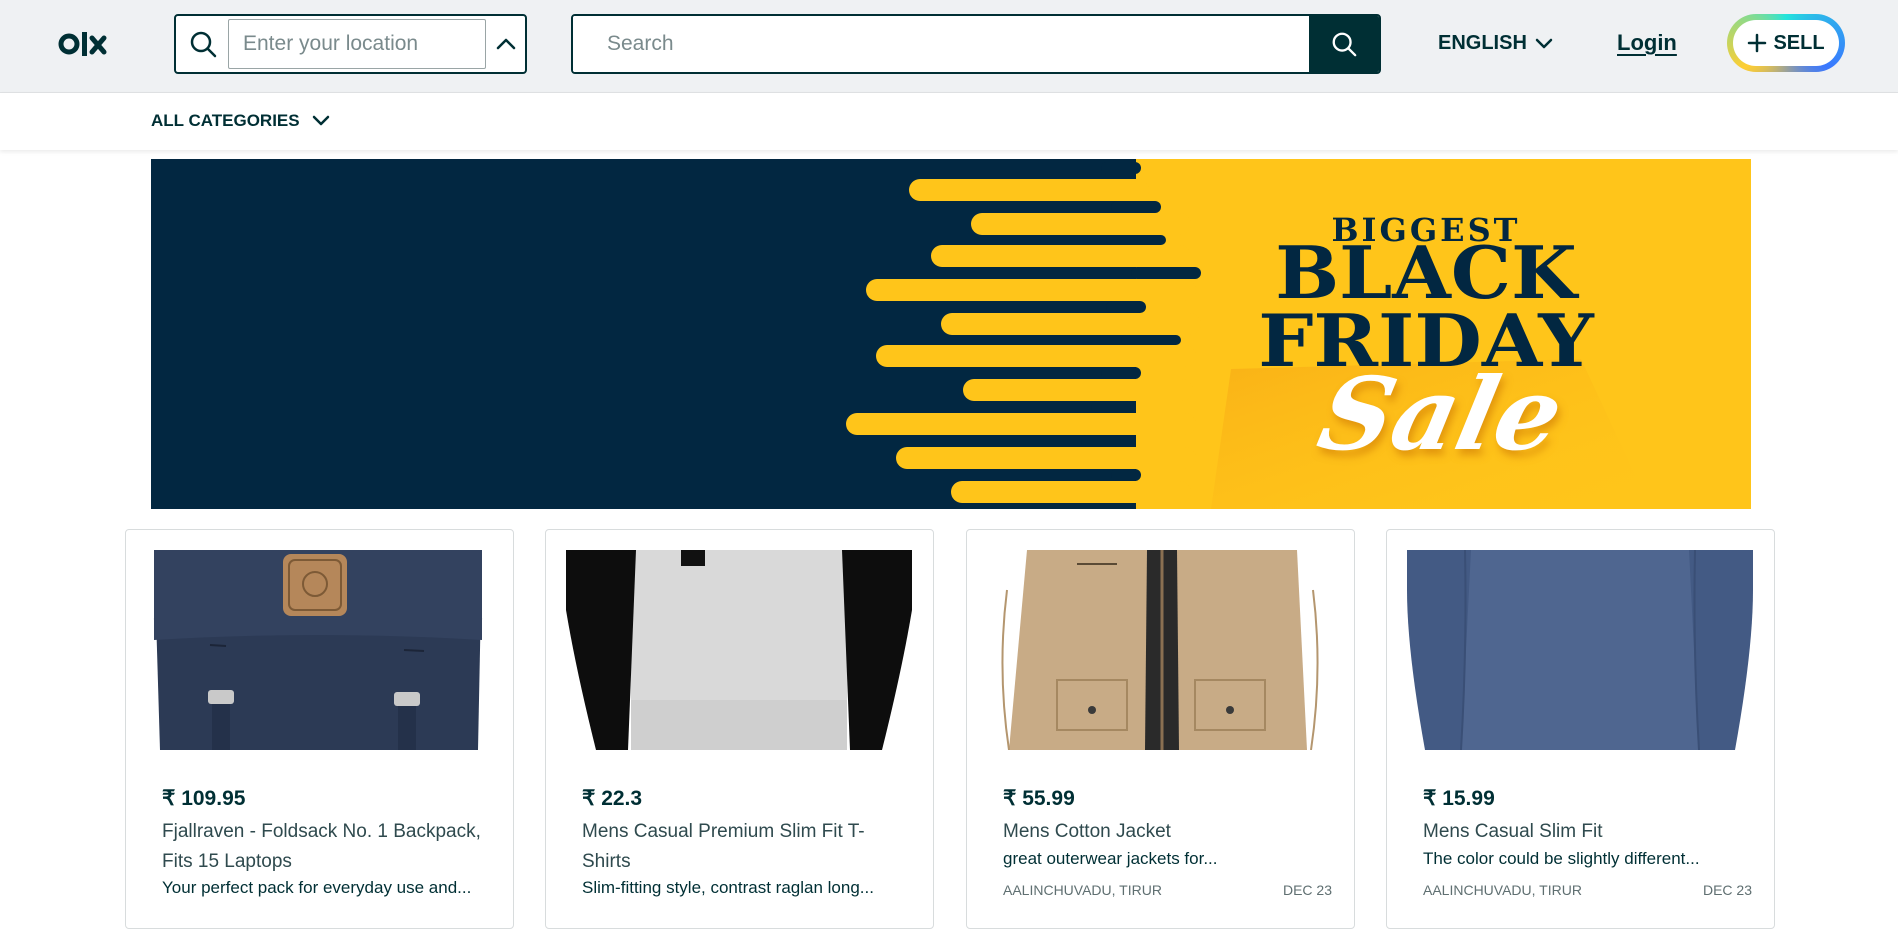 This screenshot has width=1898, height=929. Describe the element at coordinates (506, 44) in the screenshot. I see `chevron-up-icon` at that location.